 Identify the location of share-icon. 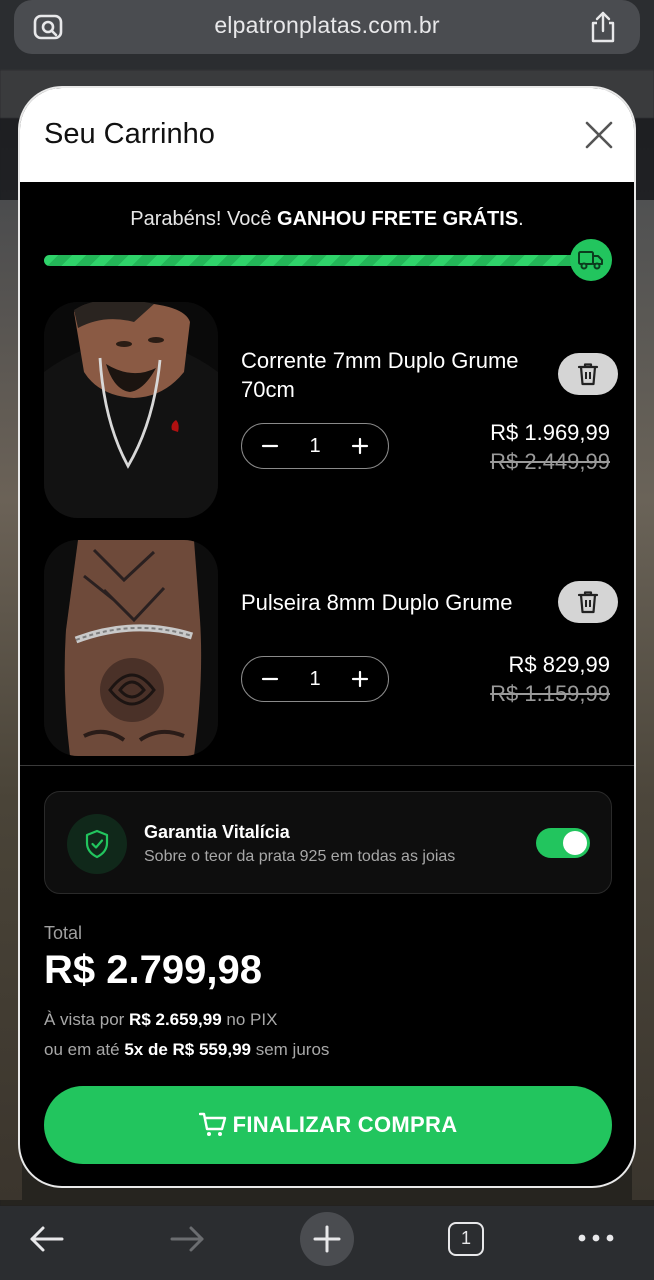
(603, 27).